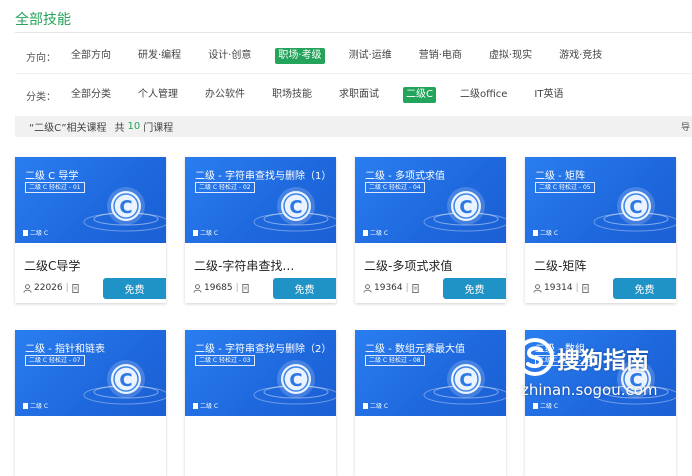 Image resolution: width=692 pixels, height=476 pixels. I want to click on category-option-interview: 求职面试, so click(359, 95).